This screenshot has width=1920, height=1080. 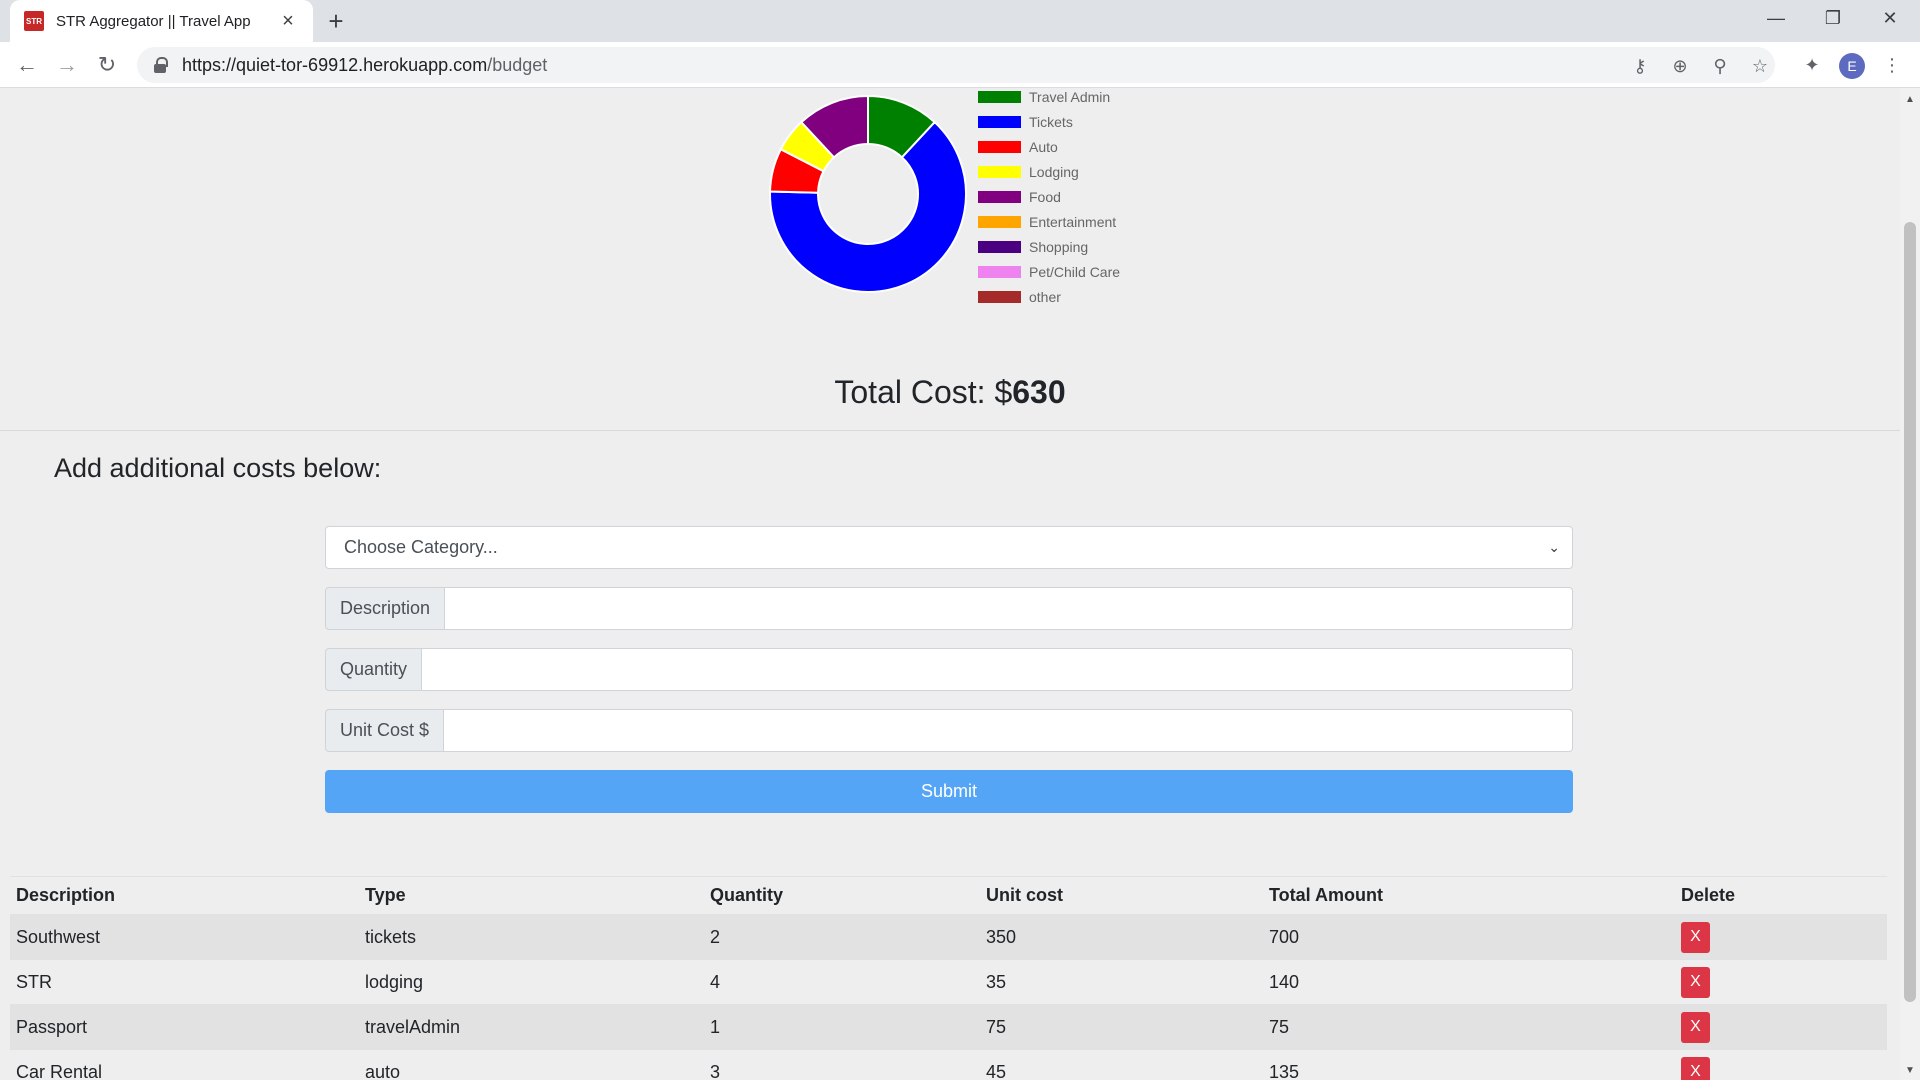 What do you see at coordinates (184, 1064) in the screenshot?
I see `cell-description: Car Rental` at bounding box center [184, 1064].